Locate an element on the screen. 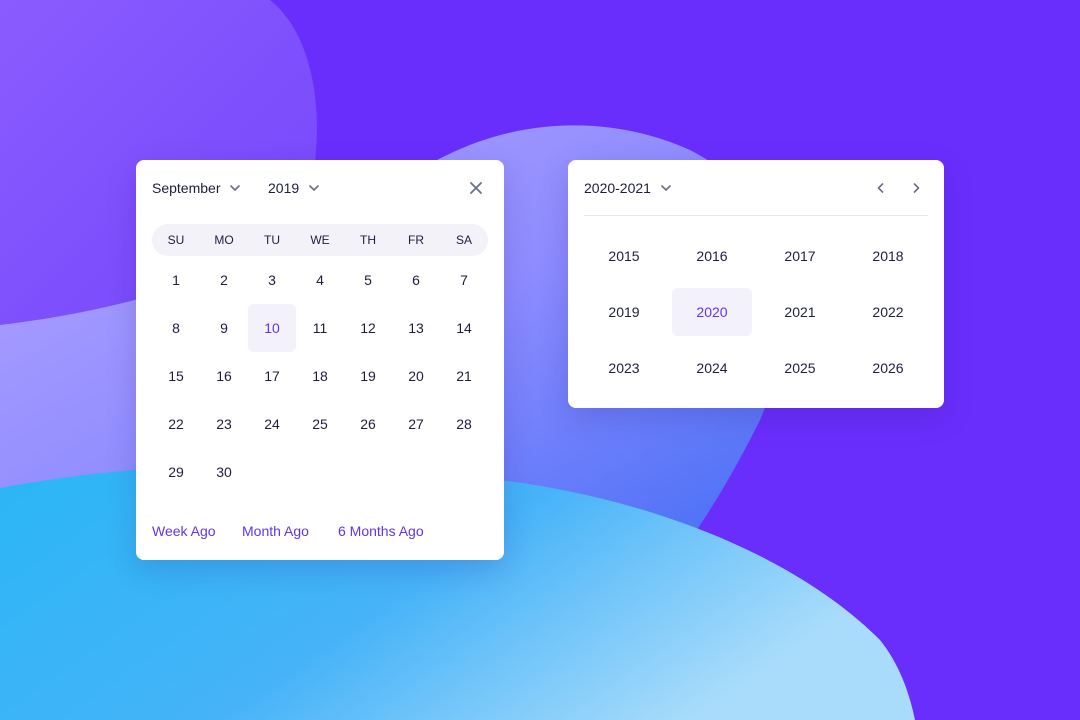 This screenshot has width=1080, height=720. year-dropdown: 2019 is located at coordinates (293, 188).